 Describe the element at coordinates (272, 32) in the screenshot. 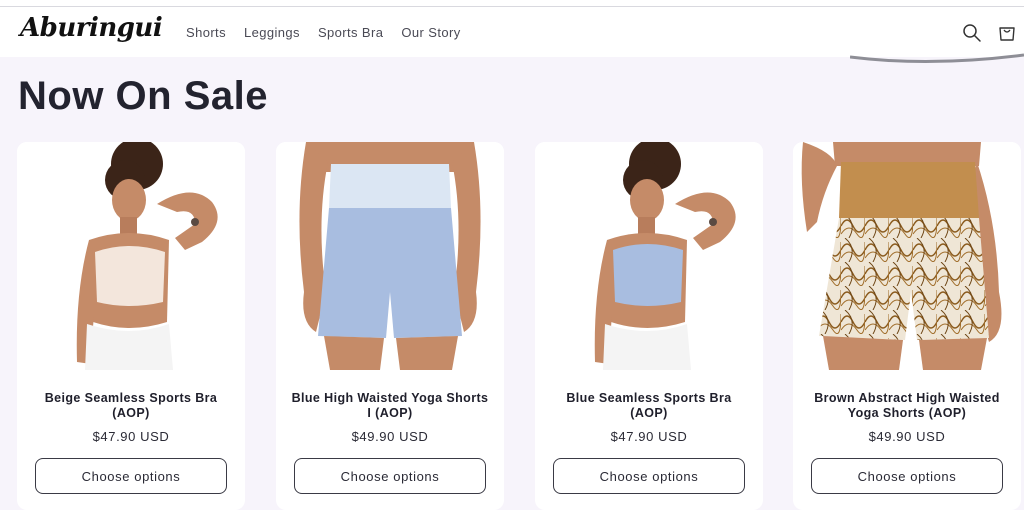

I see `nav-item-leggings: Leggings` at that location.